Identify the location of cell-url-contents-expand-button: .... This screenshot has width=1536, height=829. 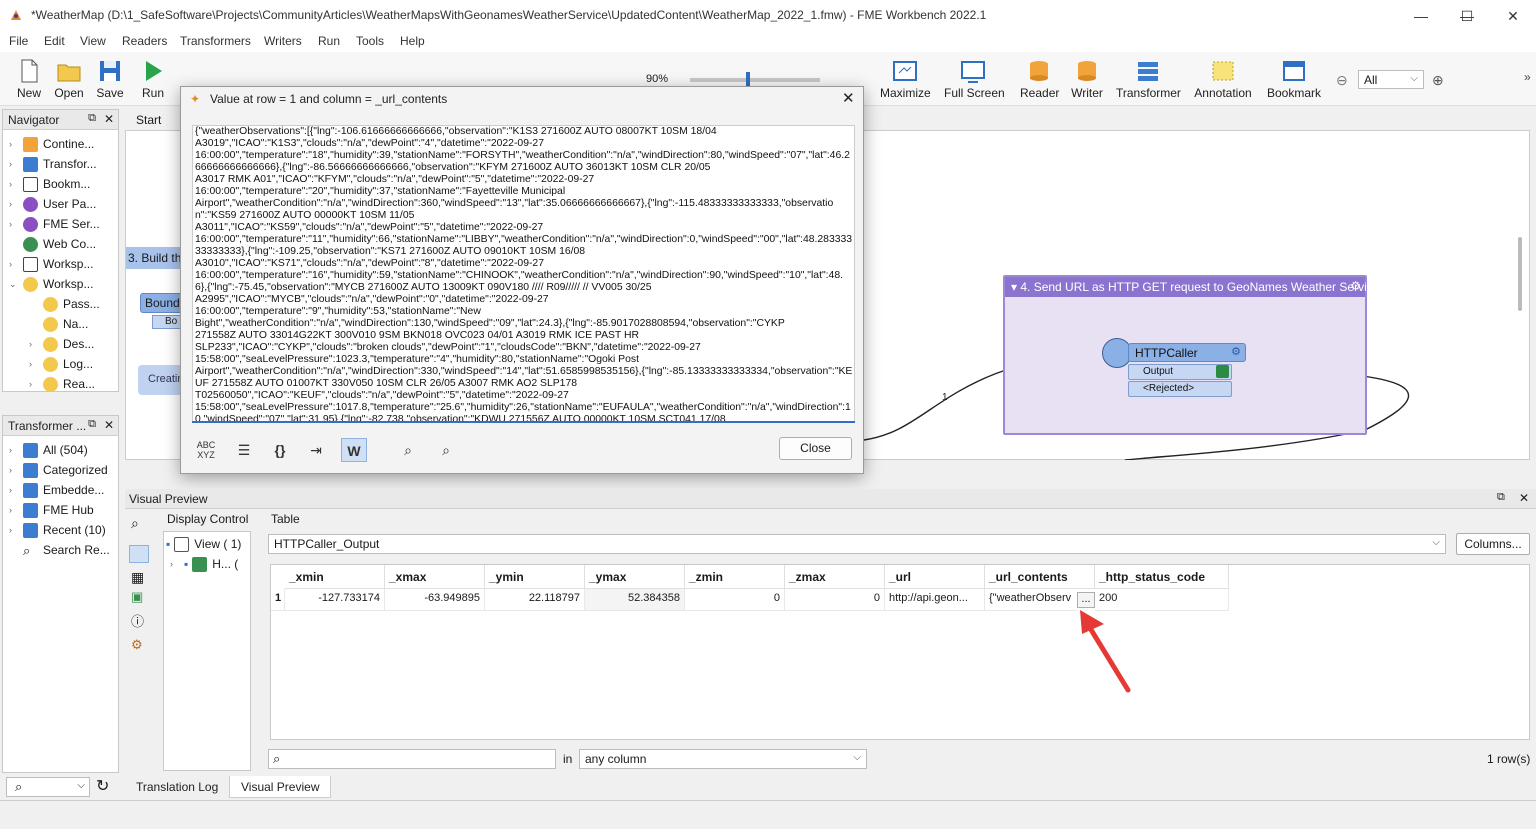
(1086, 600).